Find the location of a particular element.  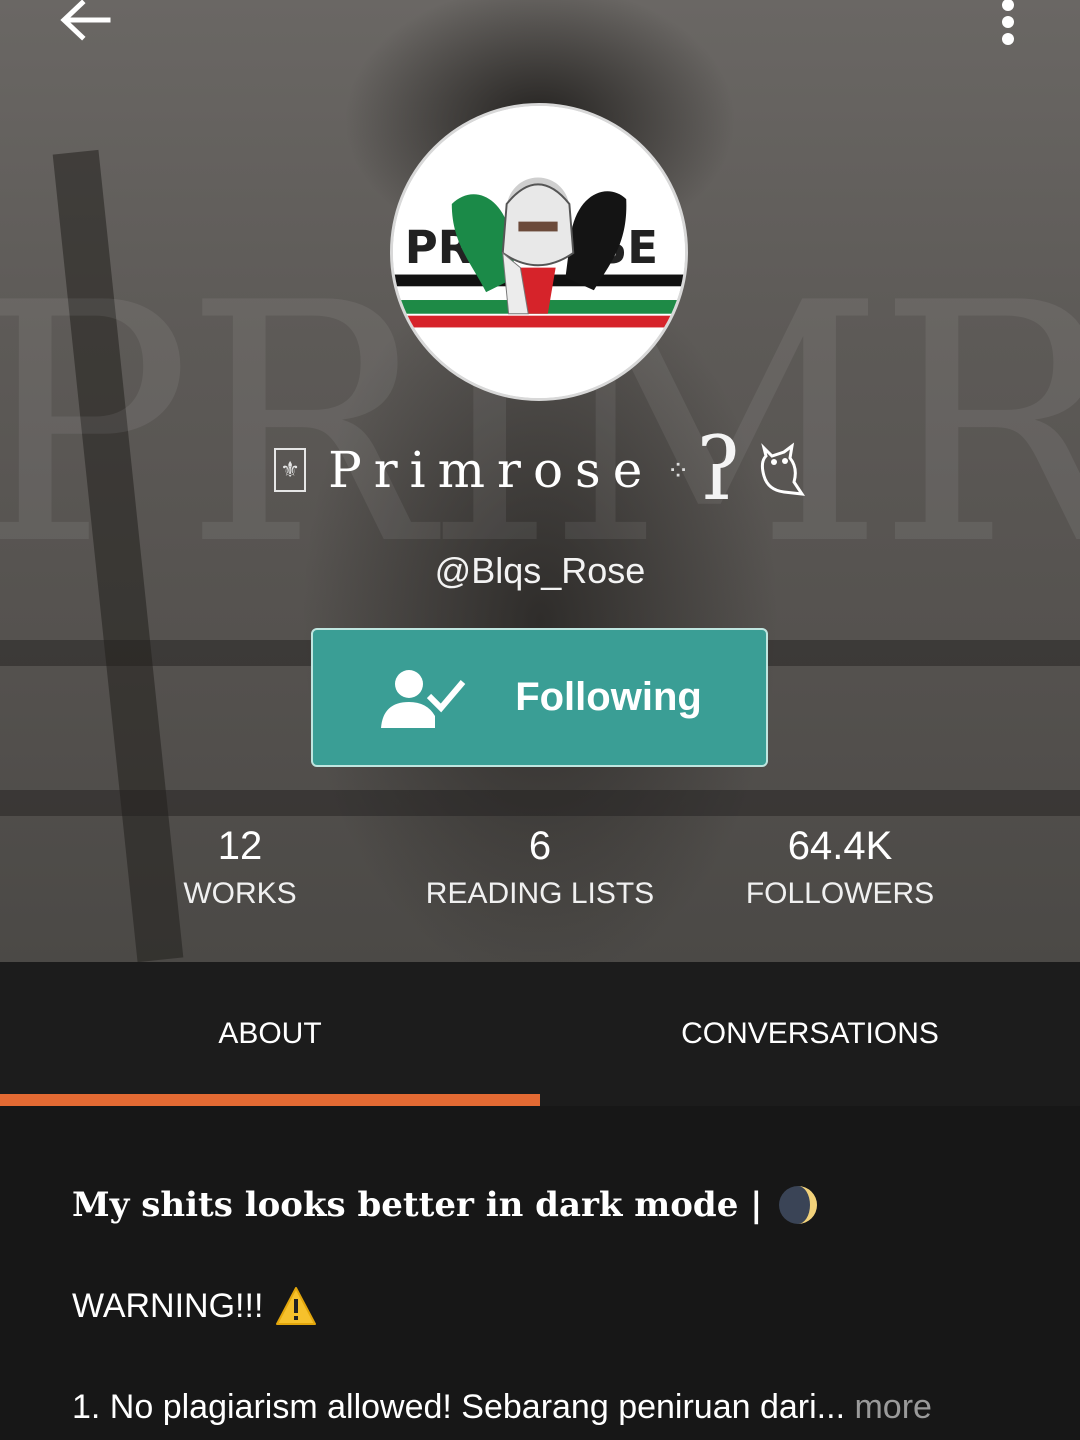

warning-icon is located at coordinates (296, 1306).